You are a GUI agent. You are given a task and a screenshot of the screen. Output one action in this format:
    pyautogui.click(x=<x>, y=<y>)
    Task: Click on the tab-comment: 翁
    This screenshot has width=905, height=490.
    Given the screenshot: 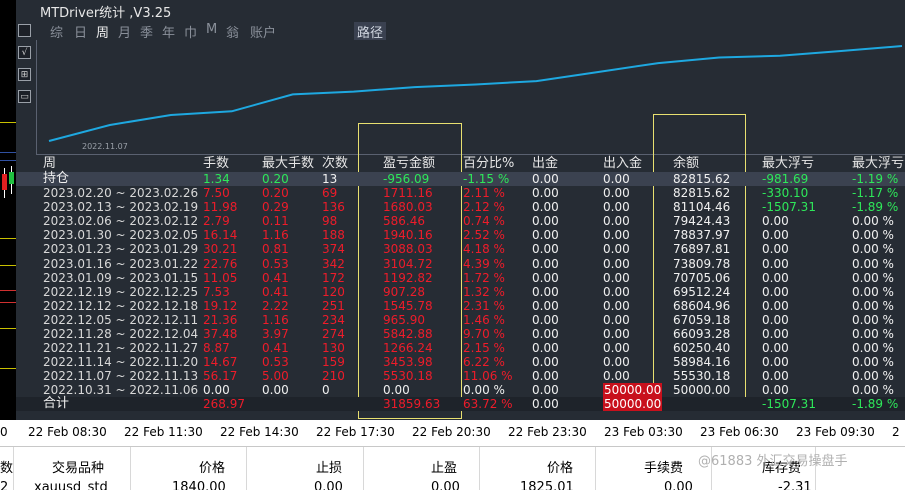 What is the action you would take?
    pyautogui.click(x=232, y=31)
    